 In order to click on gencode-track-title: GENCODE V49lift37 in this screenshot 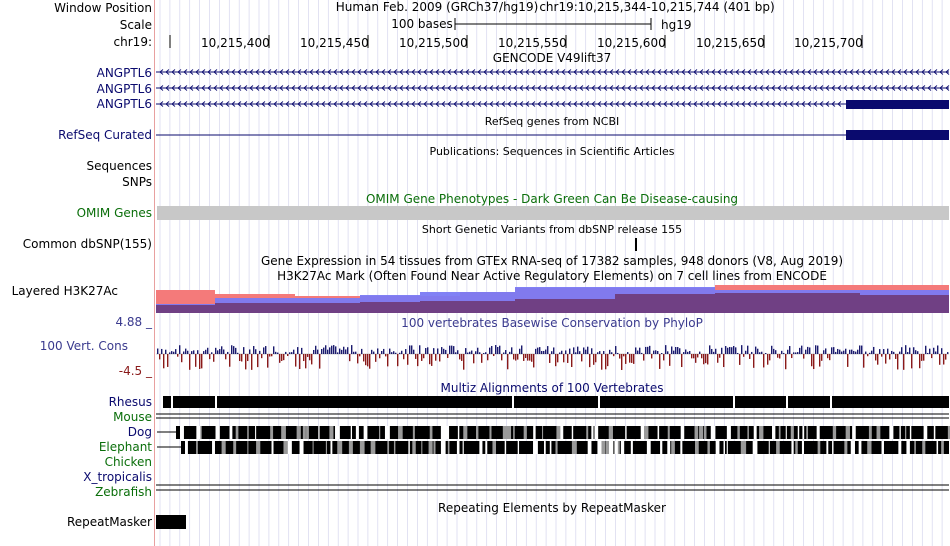, I will do `click(552, 58)`.